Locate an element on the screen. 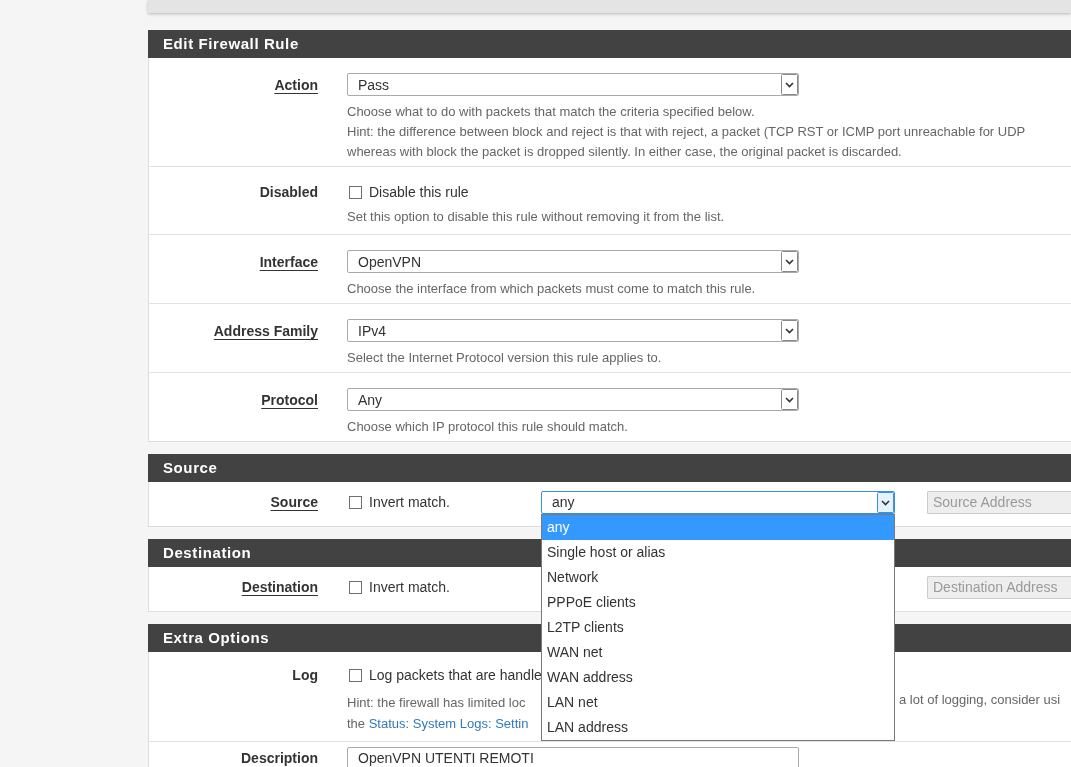  field-label: Protocol is located at coordinates (289, 400).